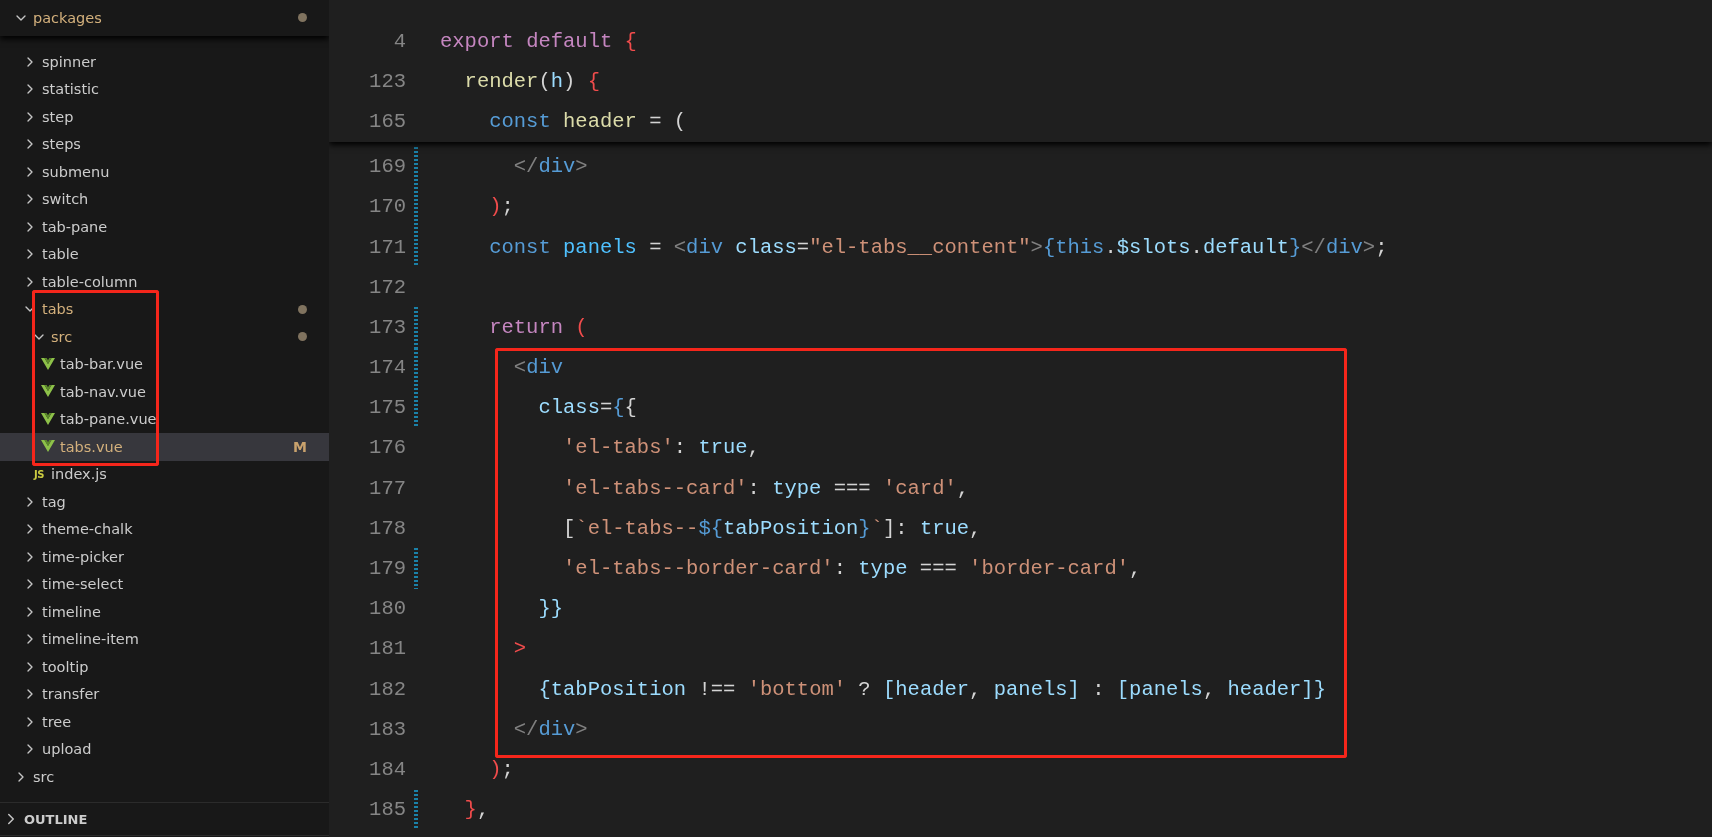 The height and width of the screenshot is (837, 1712). What do you see at coordinates (164, 18) in the screenshot?
I see `tree-item: packages` at bounding box center [164, 18].